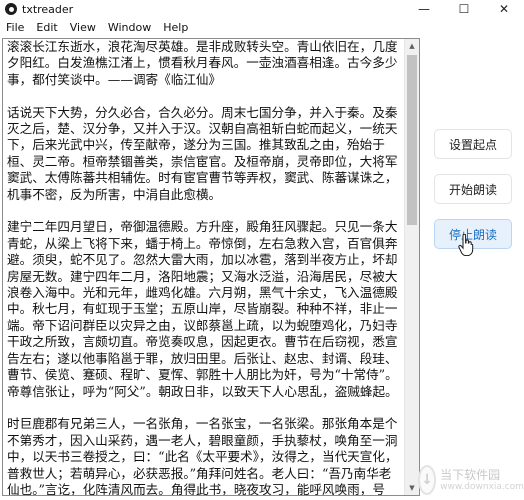 The height and width of the screenshot is (500, 524). I want to click on maximize-button: ☐, so click(464, 9).